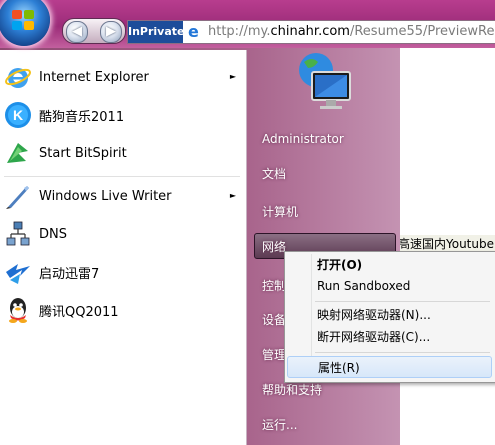 Image resolution: width=495 pixels, height=445 pixels. I want to click on bitspirit-icon, so click(18, 153).